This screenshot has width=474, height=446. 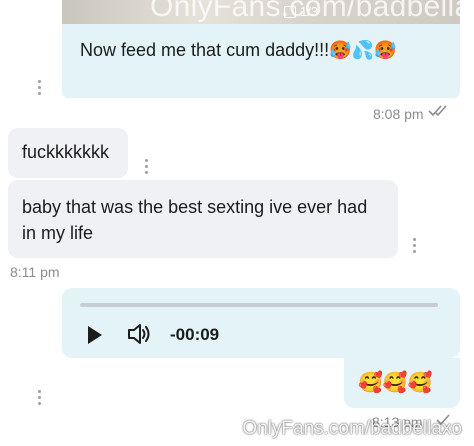 I want to click on message-outgoing: Now feed me that cum daddy!!!🥵💦🥵, so click(x=261, y=61).